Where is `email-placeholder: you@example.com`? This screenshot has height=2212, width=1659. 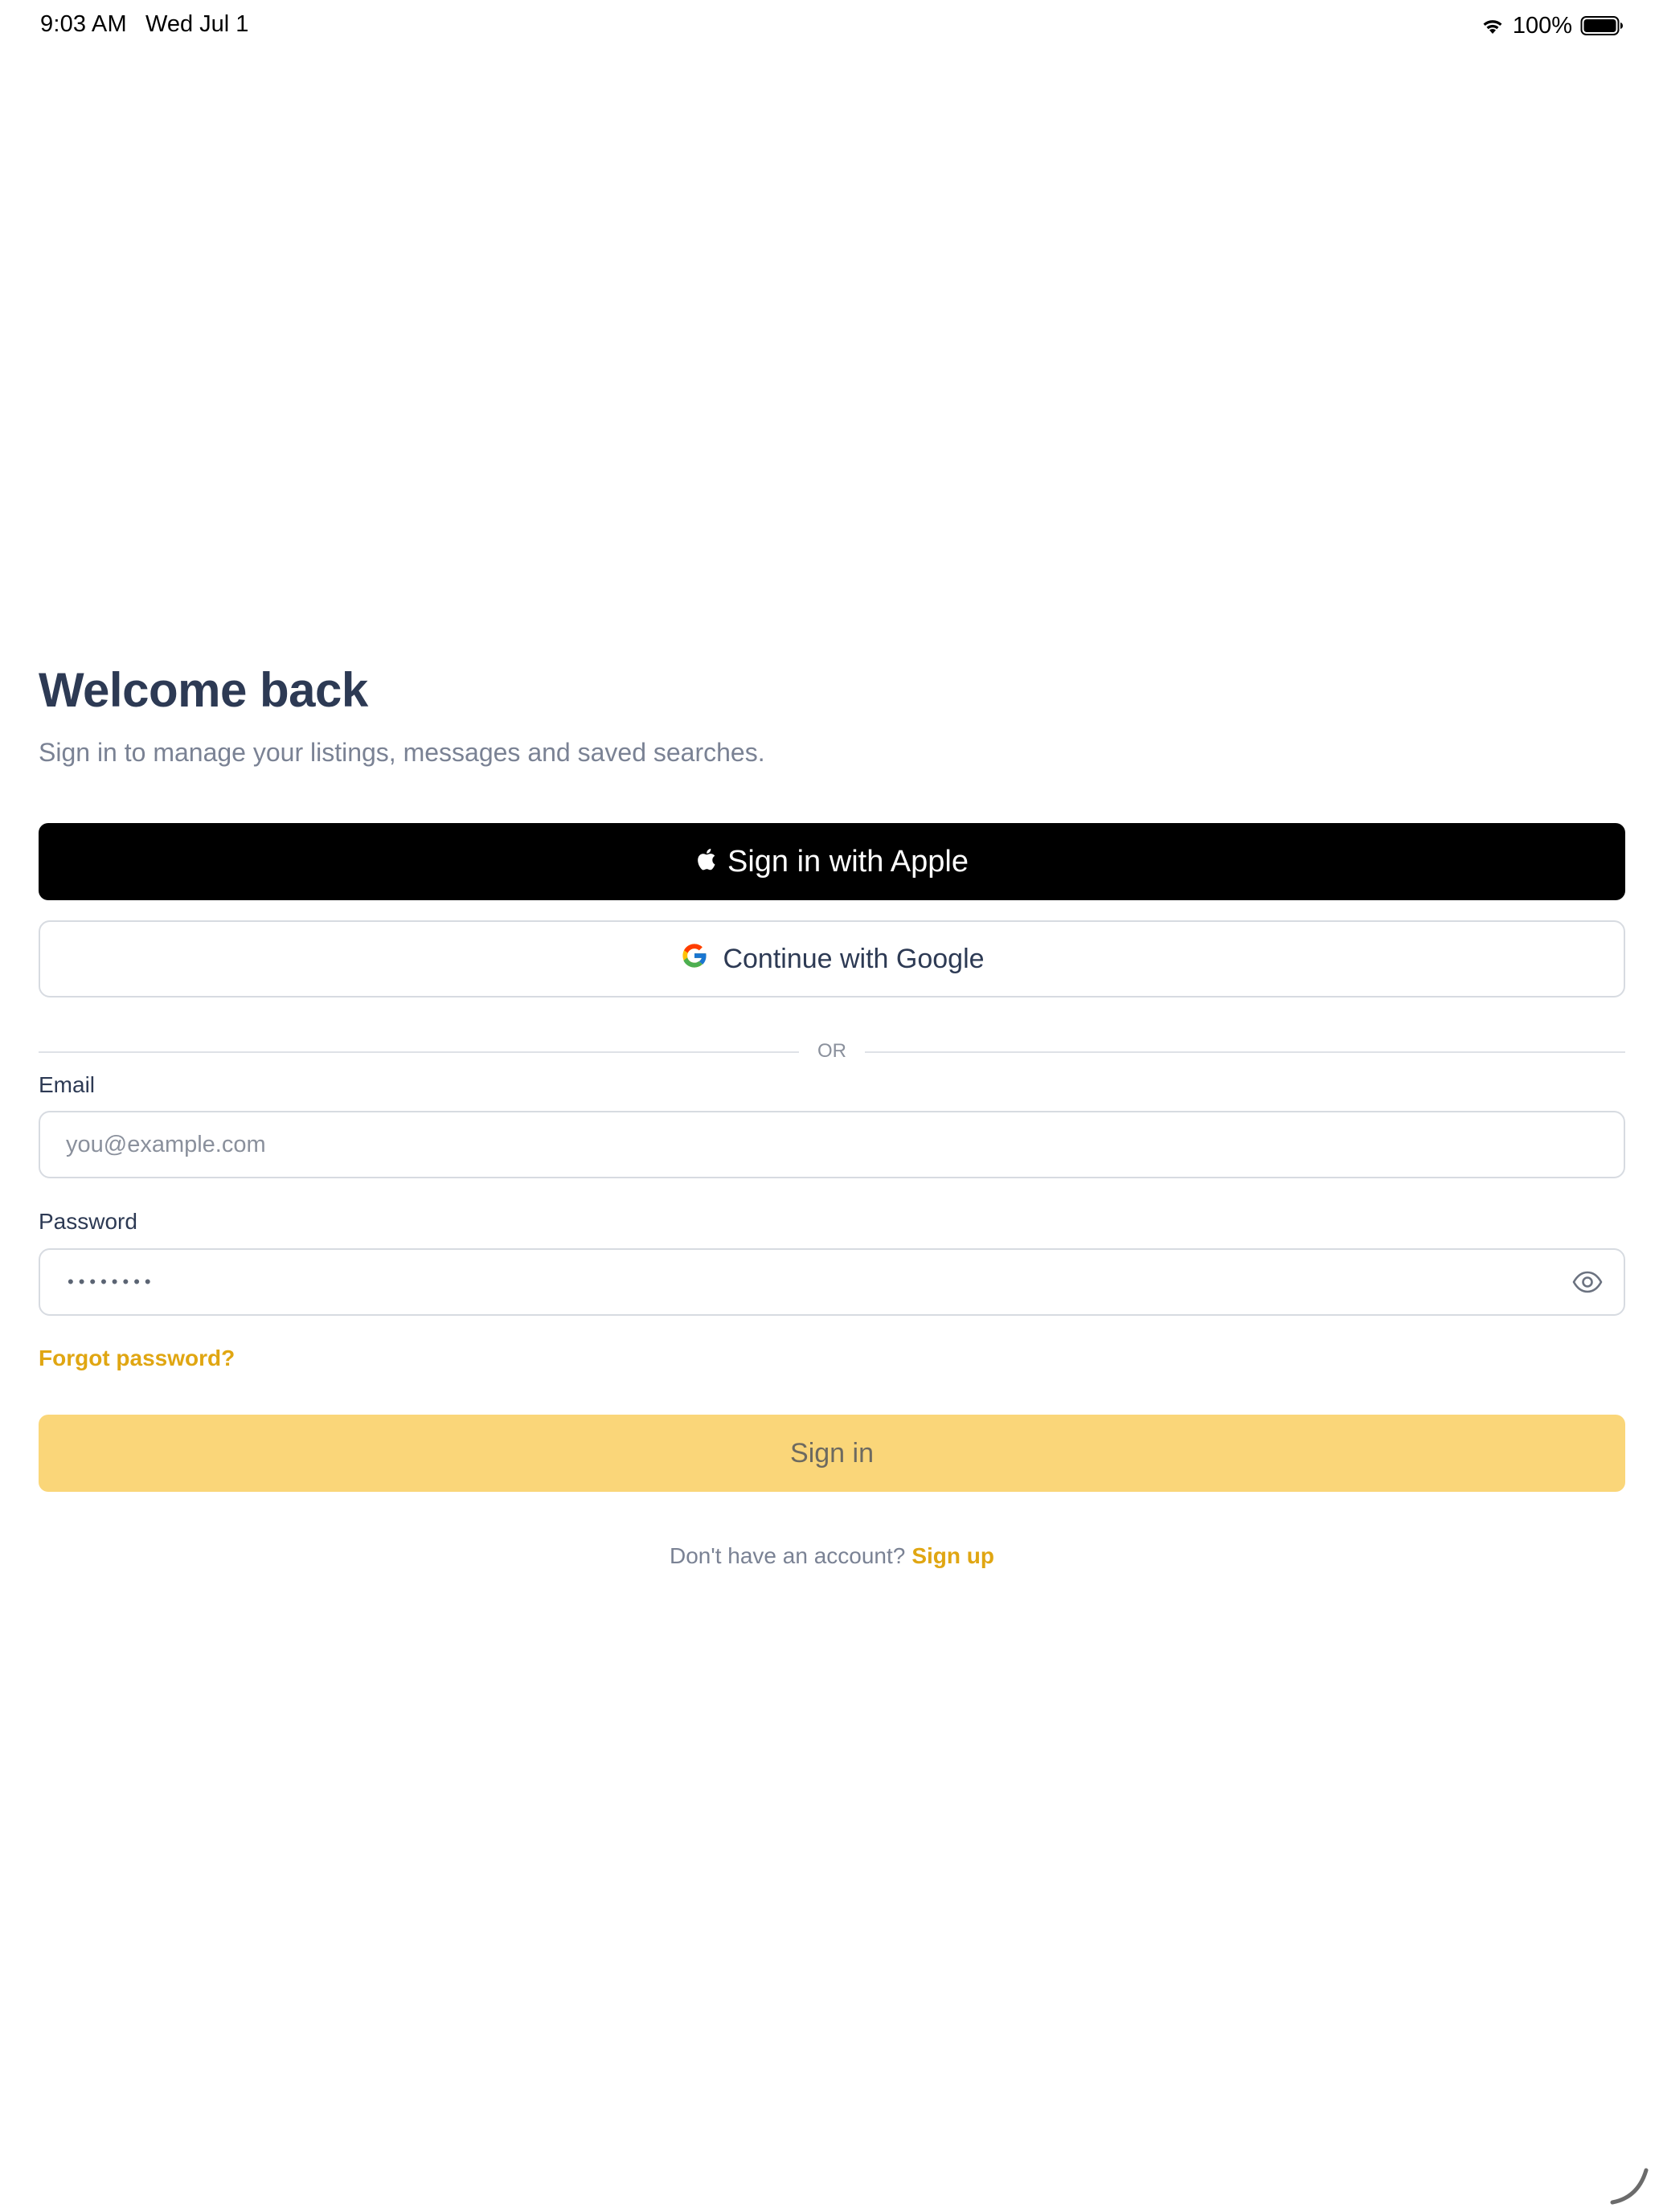
email-placeholder: you@example.com is located at coordinates (166, 1144).